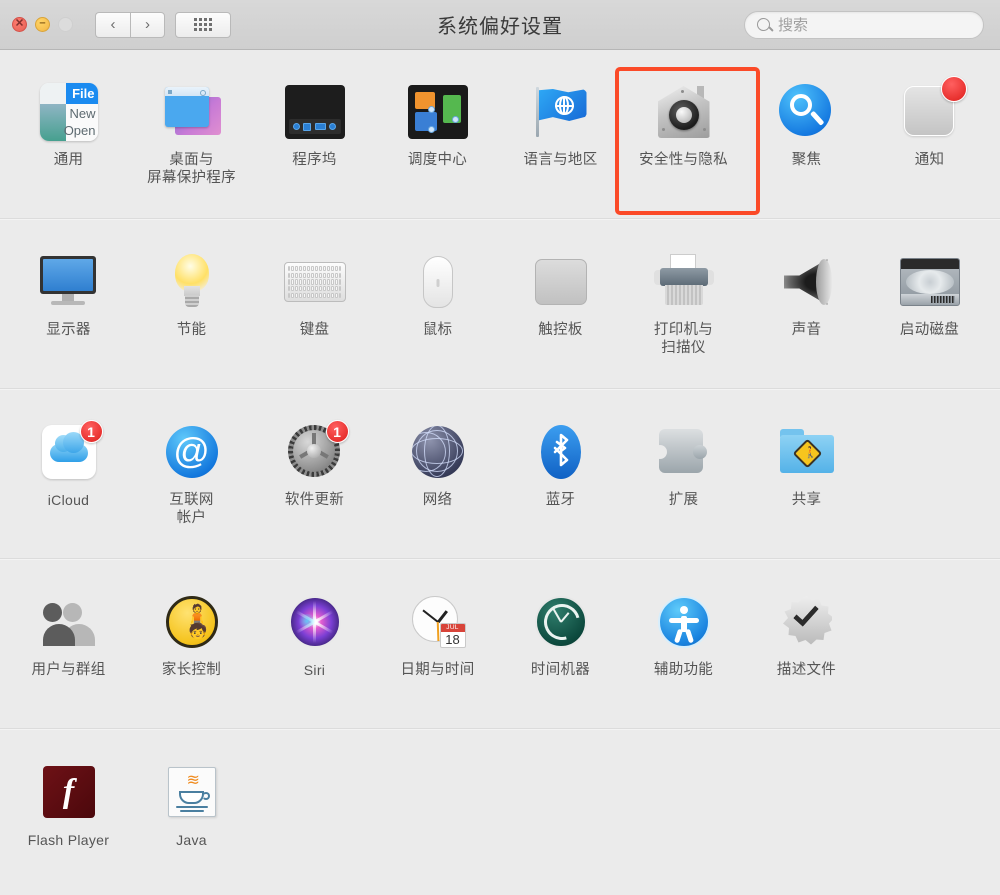 The width and height of the screenshot is (1000, 895). I want to click on forward-button: ›, so click(147, 24).